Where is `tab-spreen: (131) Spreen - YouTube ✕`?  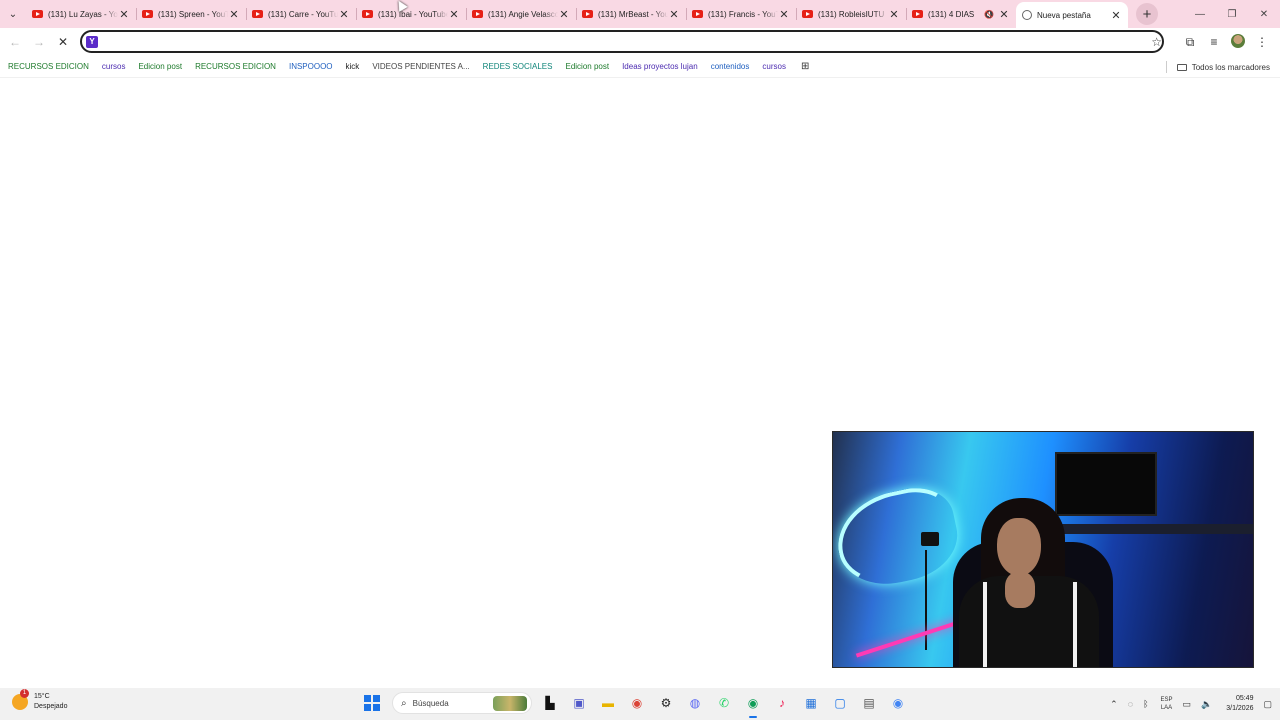 tab-spreen: (131) Spreen - YouTube ✕ is located at coordinates (191, 14).